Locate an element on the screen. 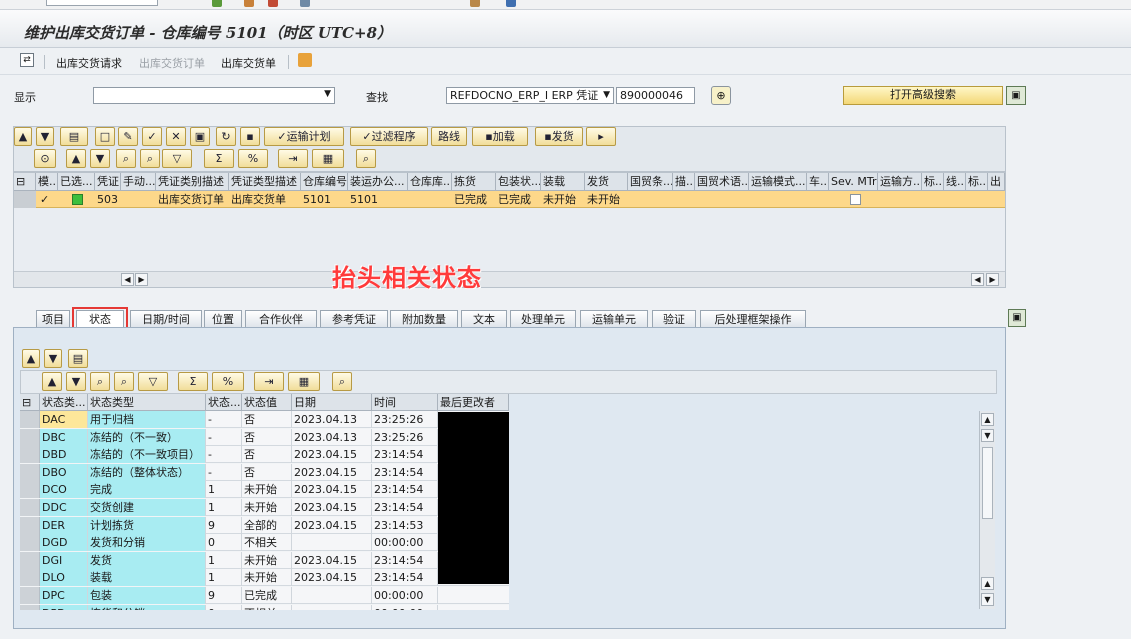 The height and width of the screenshot is (639, 1131). load-button: ▪加载 is located at coordinates (500, 136).